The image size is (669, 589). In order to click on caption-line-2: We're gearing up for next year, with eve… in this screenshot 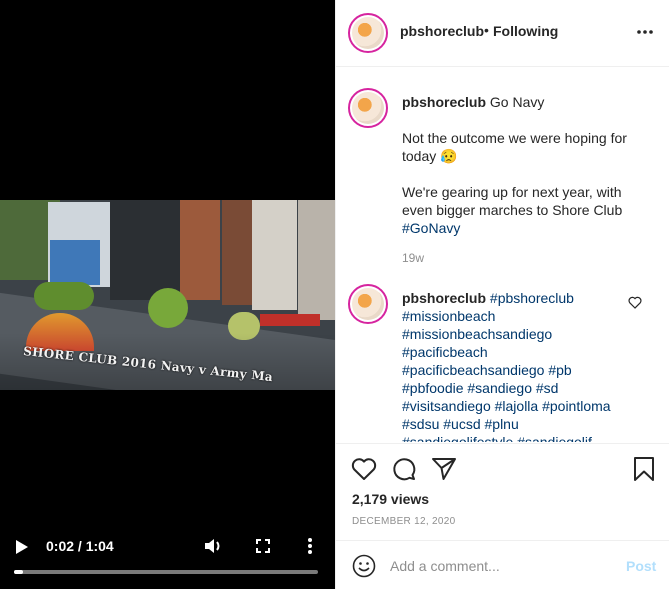, I will do `click(512, 201)`.